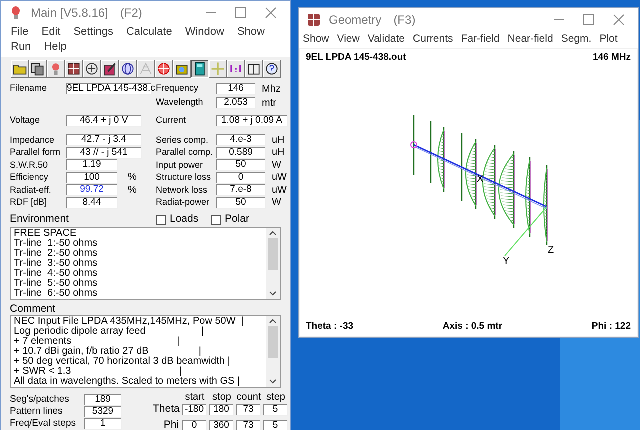  What do you see at coordinates (180, 103) in the screenshot?
I see `field-label: Wavelength` at bounding box center [180, 103].